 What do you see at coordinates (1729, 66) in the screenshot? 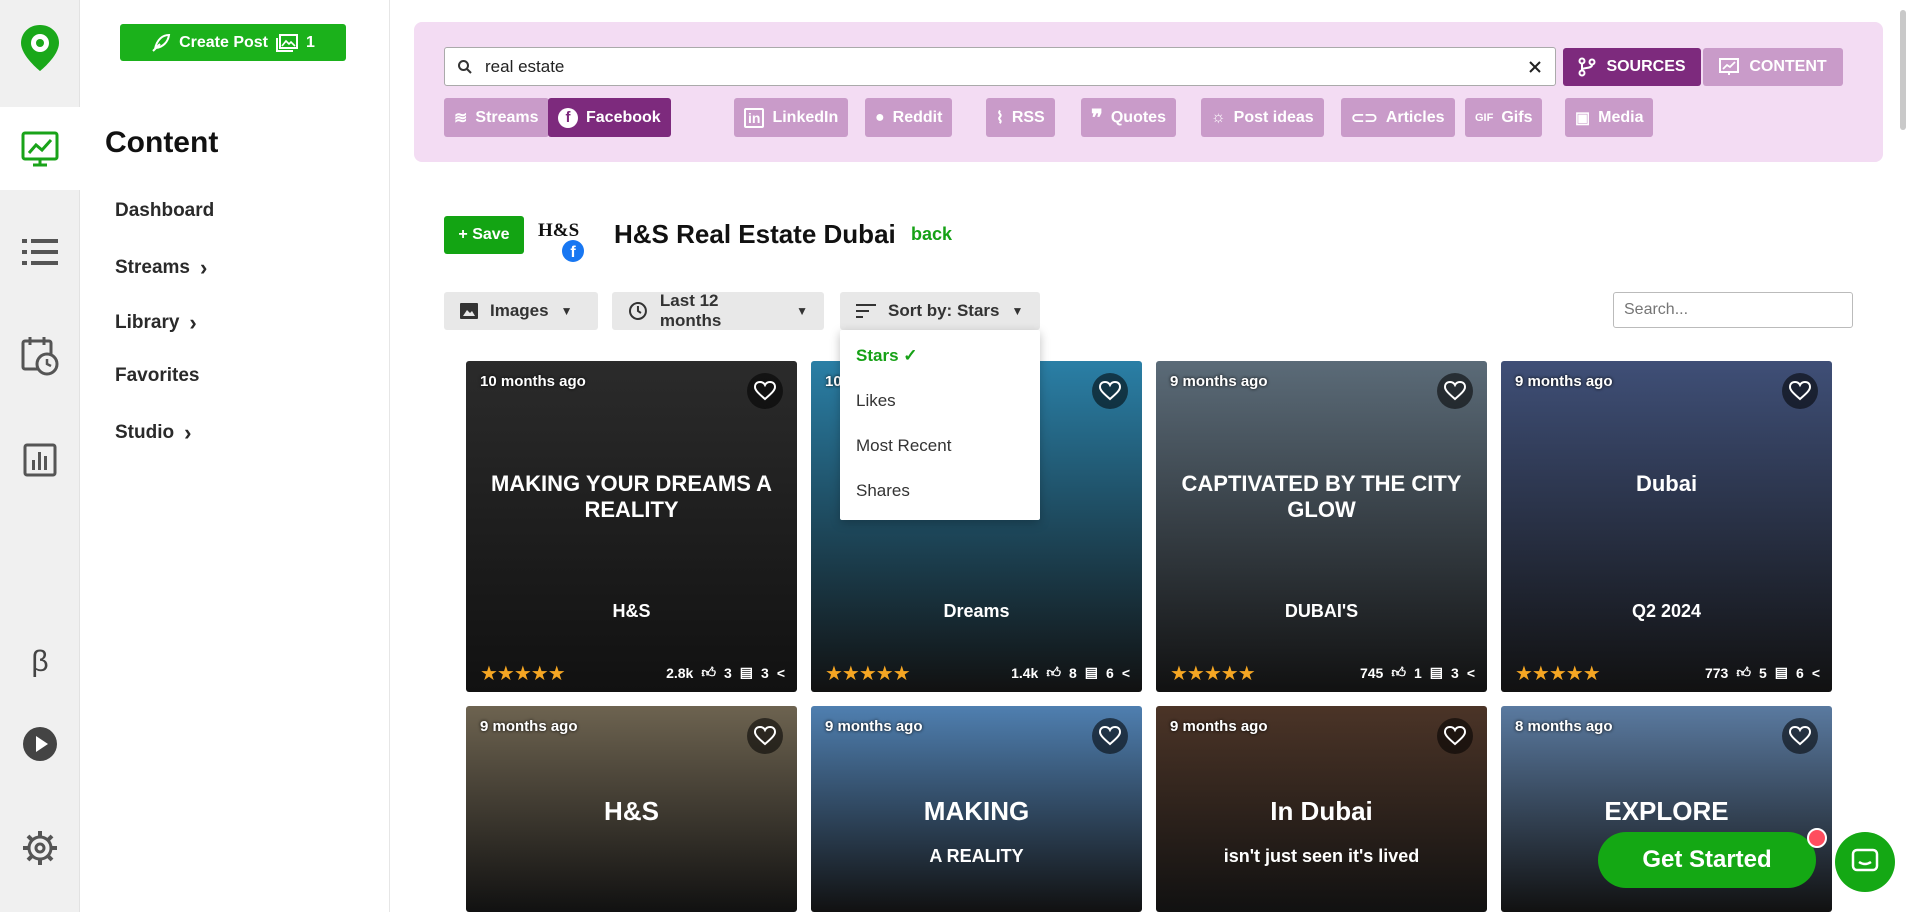
I see `chart-board-icon` at bounding box center [1729, 66].